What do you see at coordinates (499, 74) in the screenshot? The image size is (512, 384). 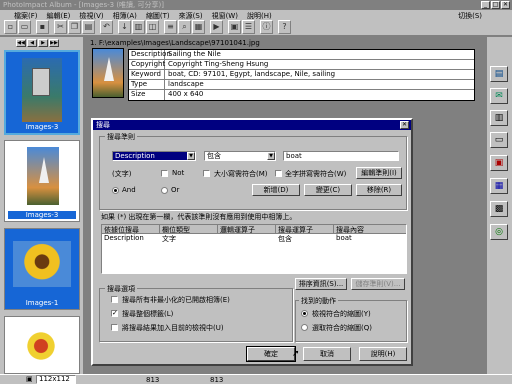 I see `album-tool-icon: ▤` at bounding box center [499, 74].